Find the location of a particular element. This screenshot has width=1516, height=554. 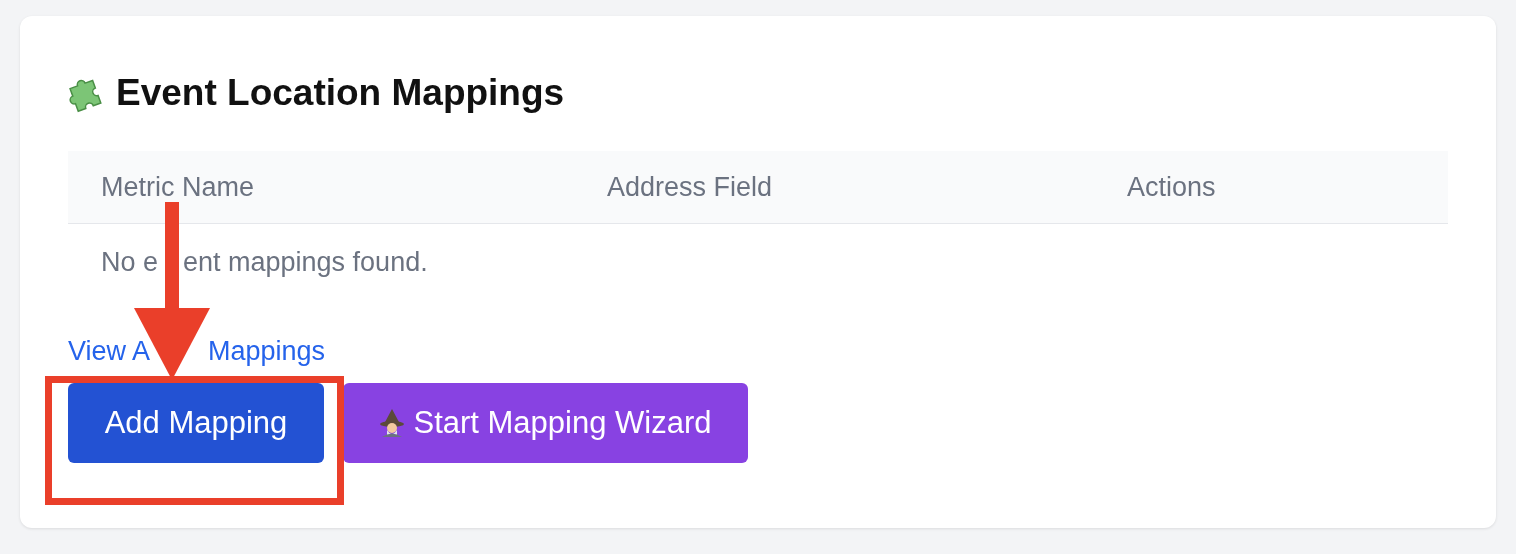

column-header: Address Field is located at coordinates (690, 187).